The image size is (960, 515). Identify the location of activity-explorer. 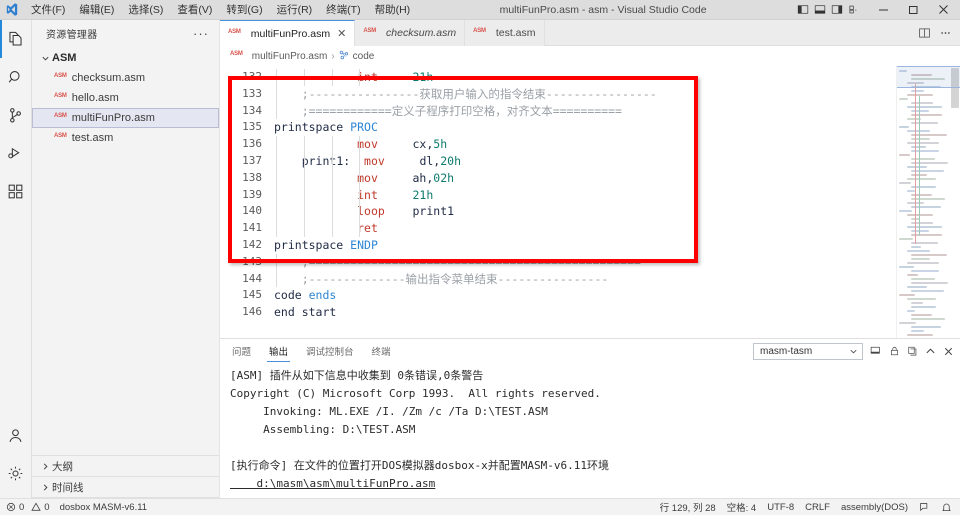
(16, 39).